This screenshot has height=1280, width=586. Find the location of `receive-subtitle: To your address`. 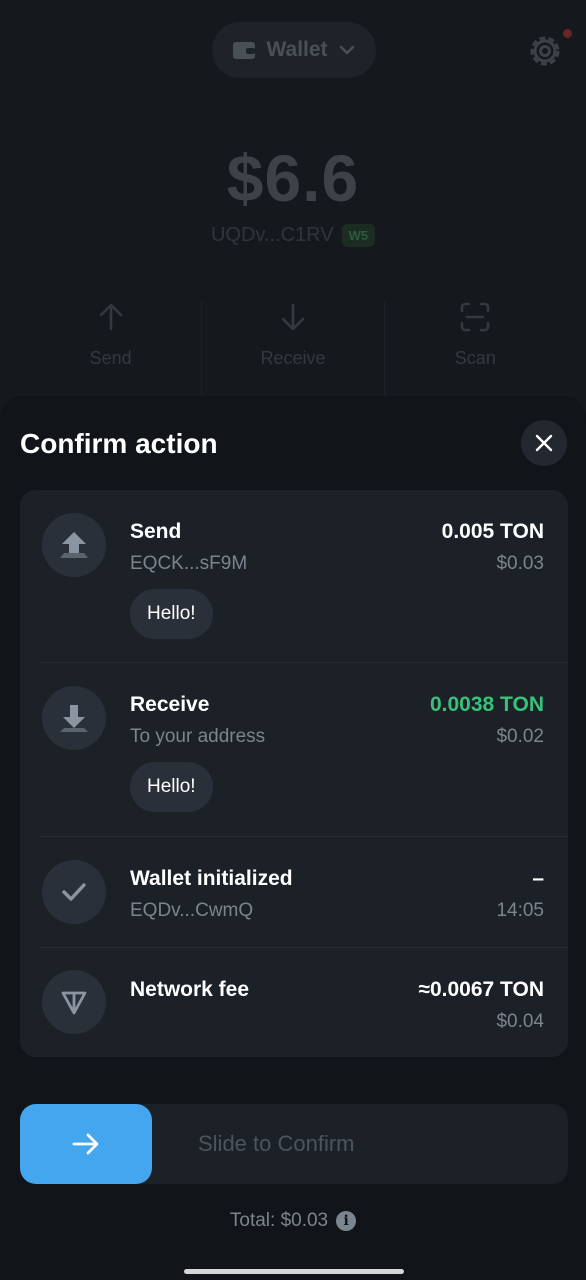

receive-subtitle: To your address is located at coordinates (198, 736).